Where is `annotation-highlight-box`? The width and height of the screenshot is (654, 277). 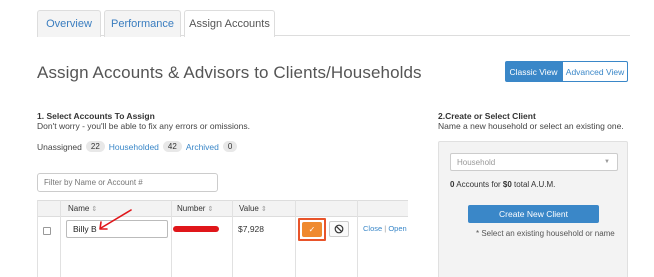 annotation-highlight-box is located at coordinates (312, 229).